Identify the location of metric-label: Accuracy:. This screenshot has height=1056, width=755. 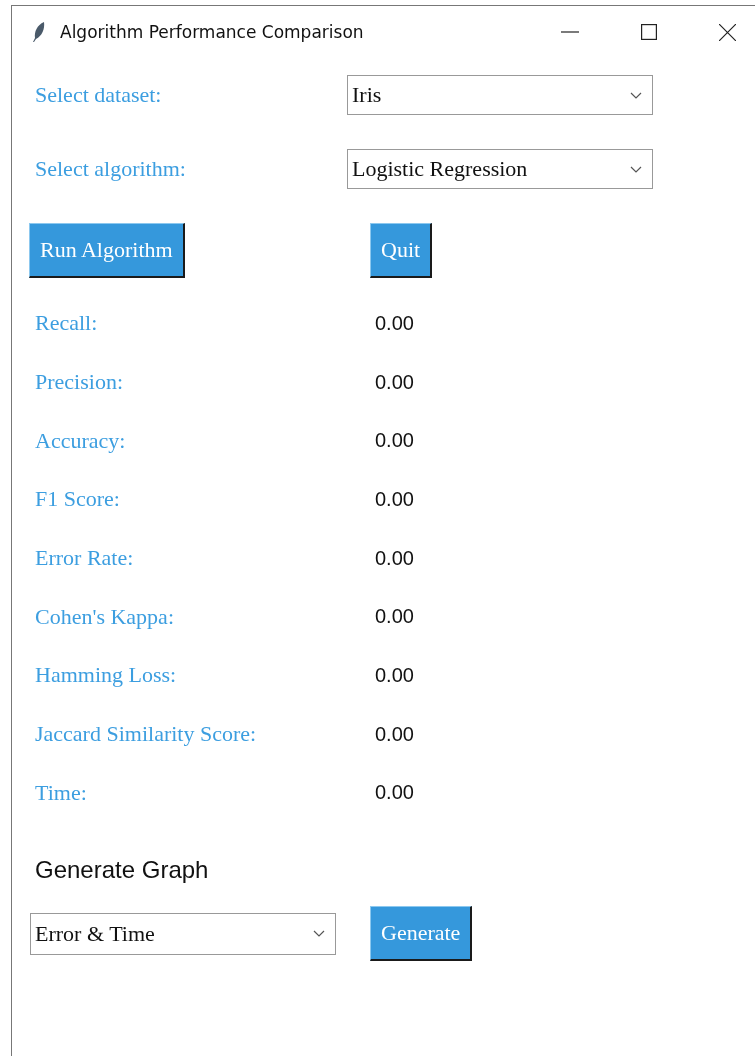
(80, 440).